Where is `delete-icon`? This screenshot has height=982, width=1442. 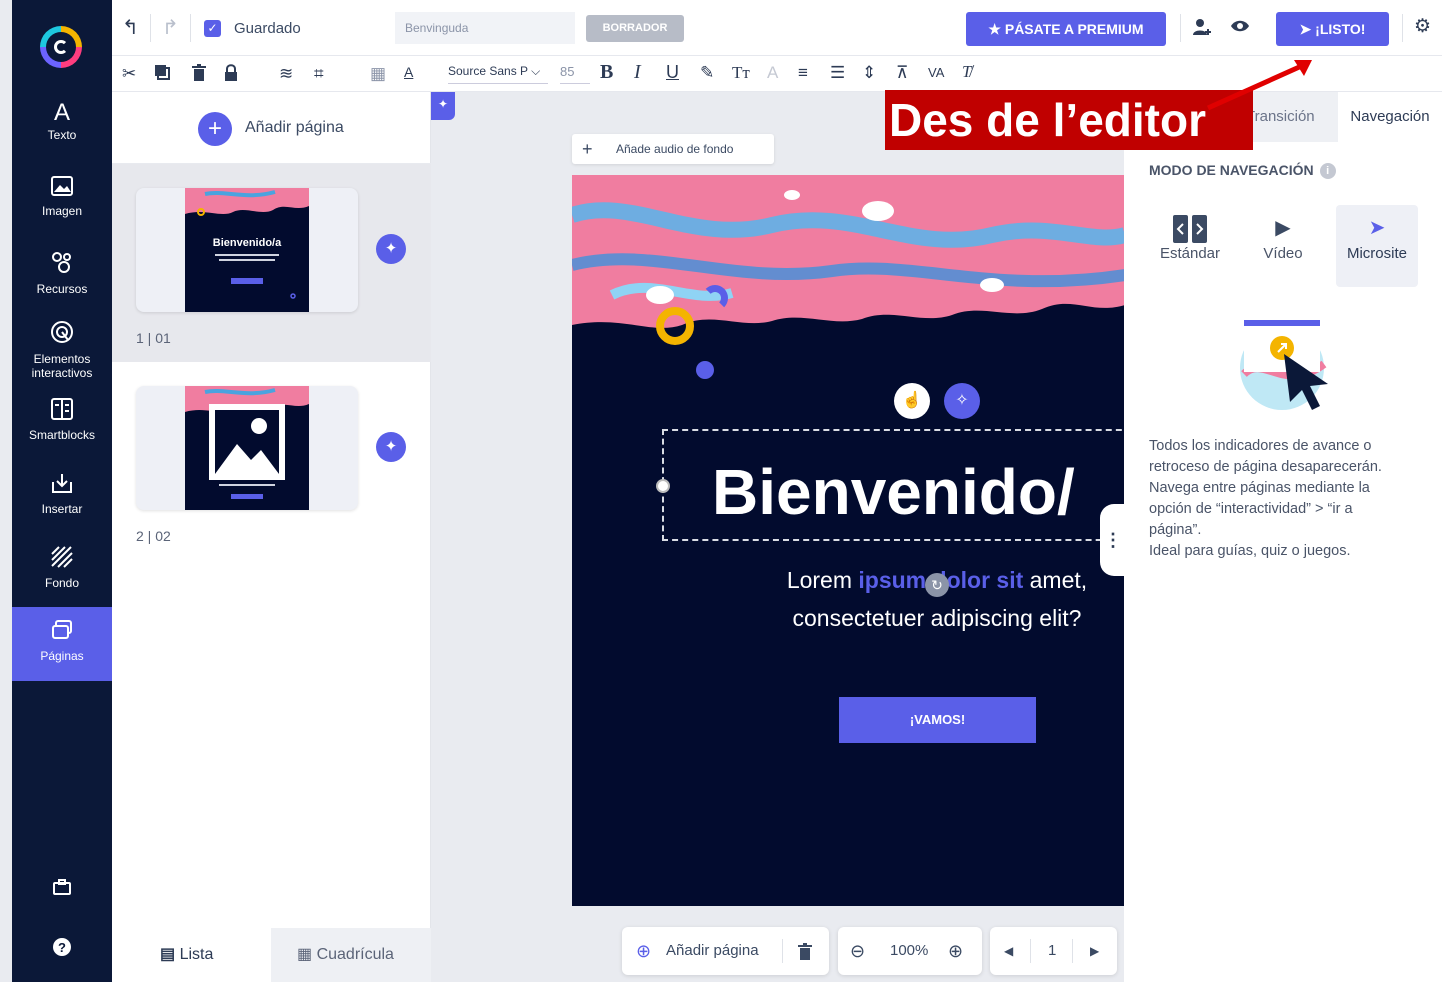 delete-icon is located at coordinates (199, 75).